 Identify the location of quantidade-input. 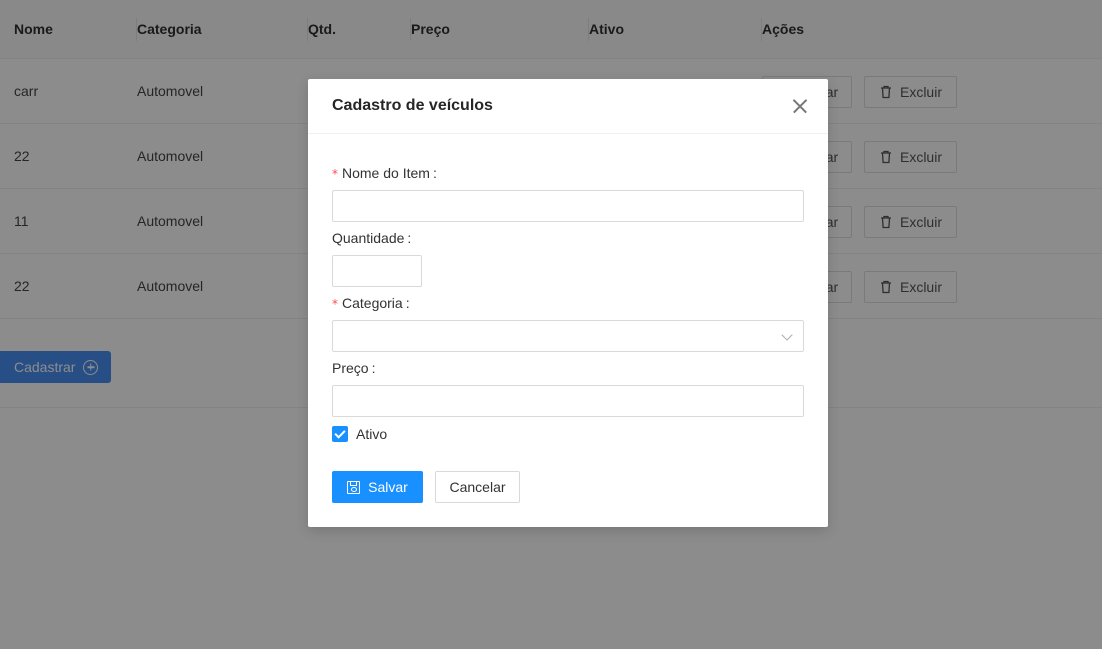
(377, 271).